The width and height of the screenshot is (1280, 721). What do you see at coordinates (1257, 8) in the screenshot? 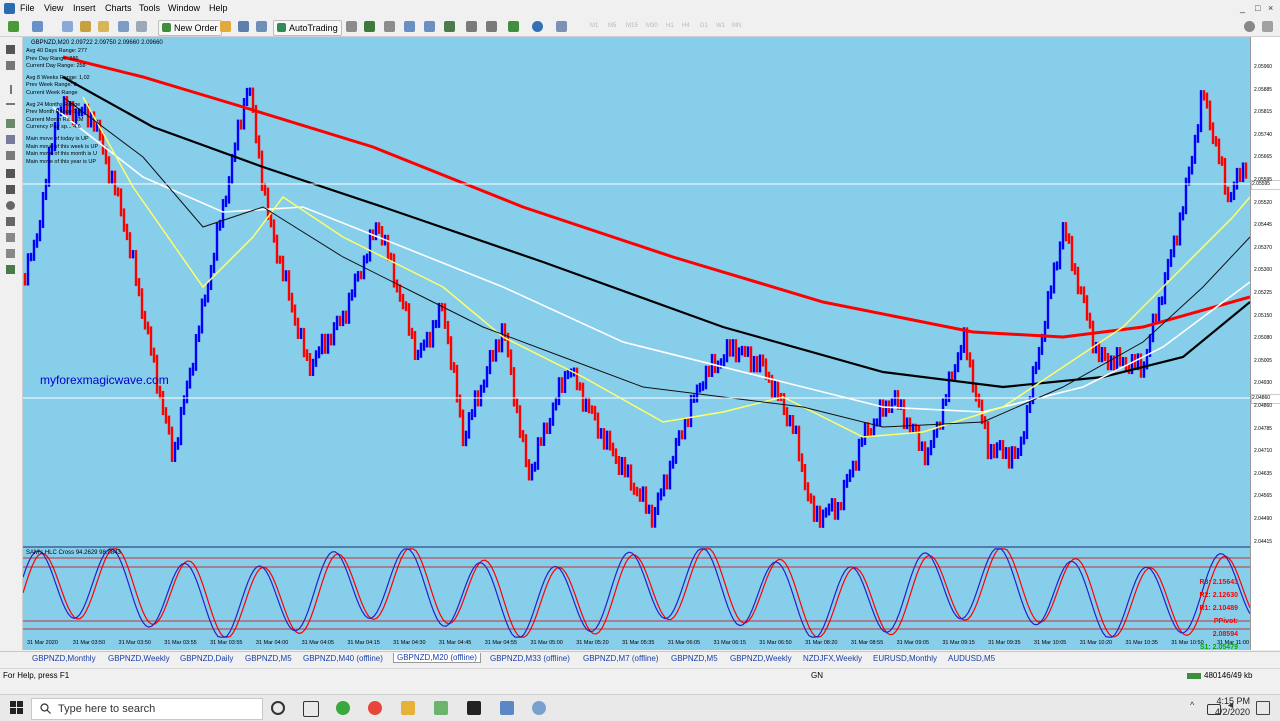
I see `restore-button: □` at bounding box center [1257, 8].